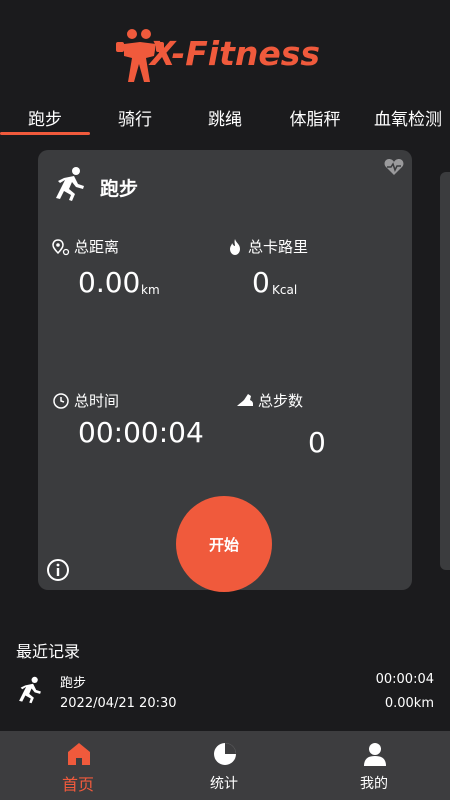 Image resolution: width=450 pixels, height=800 pixels. What do you see at coordinates (79, 754) in the screenshot?
I see `home-icon` at bounding box center [79, 754].